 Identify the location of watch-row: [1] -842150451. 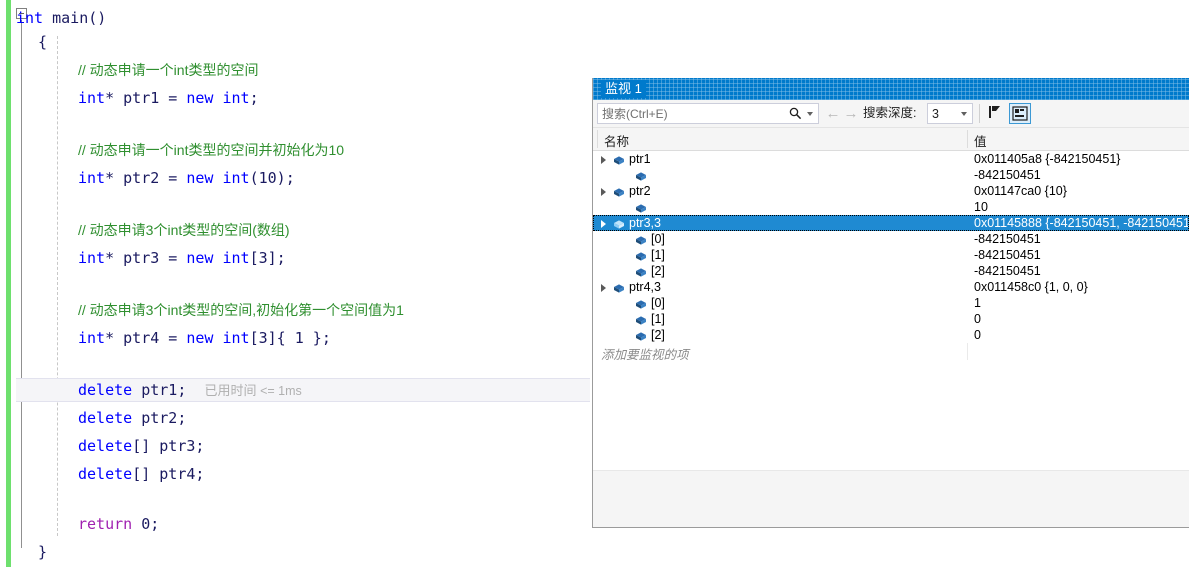
(891, 255).